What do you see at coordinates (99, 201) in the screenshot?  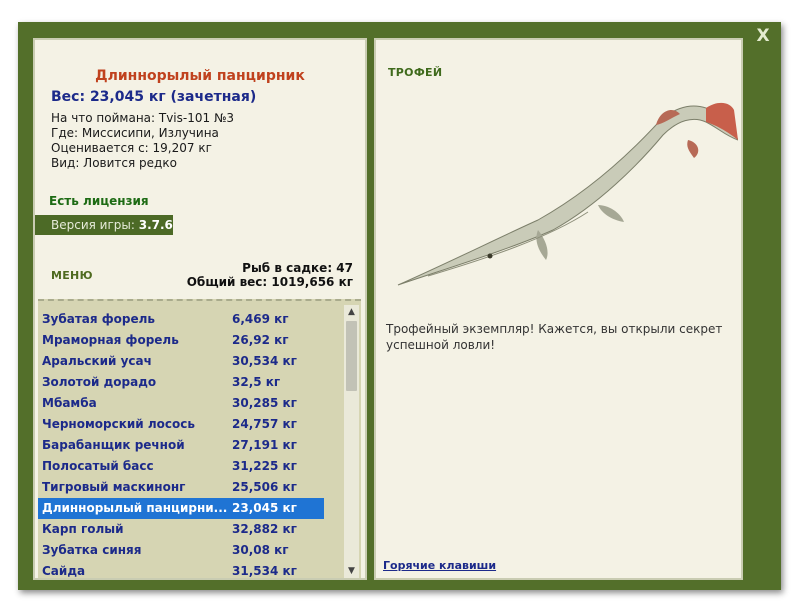 I see `license-status: Есть лицензия` at bounding box center [99, 201].